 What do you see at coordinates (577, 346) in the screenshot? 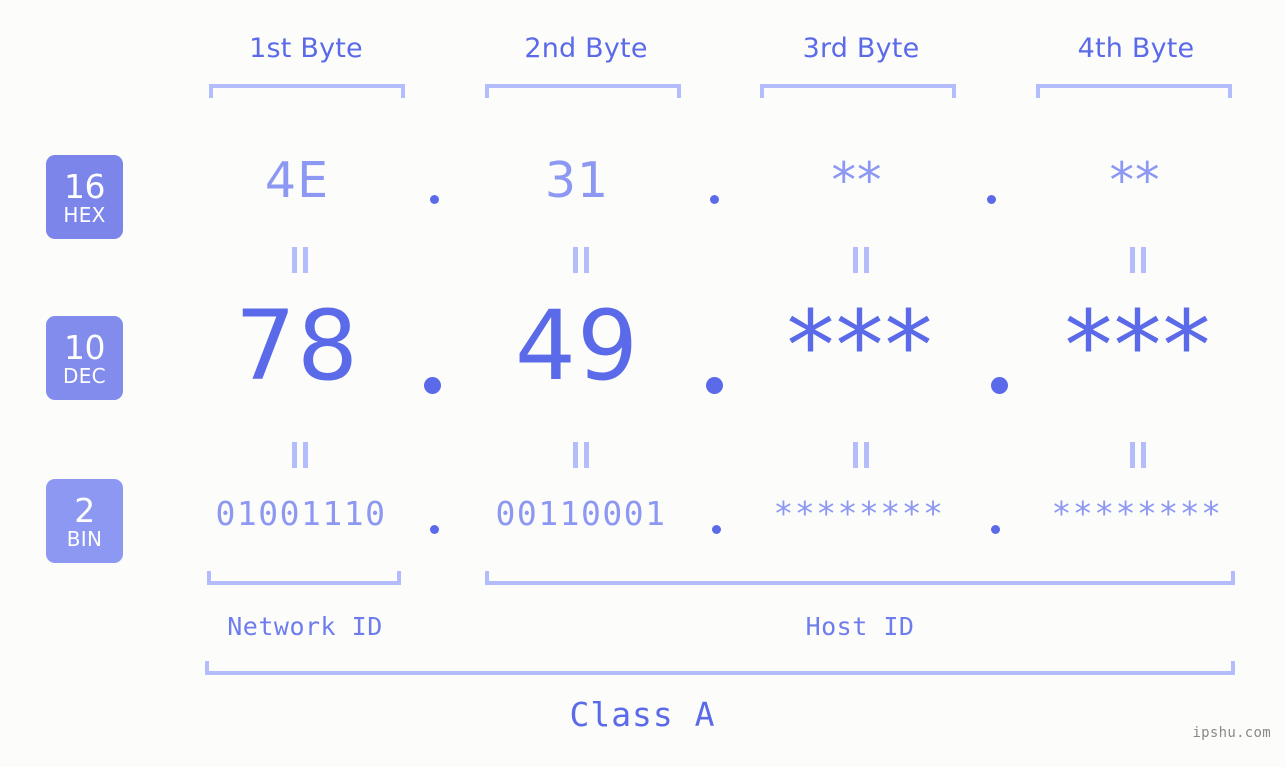
I see `dec-byte-2: 49` at bounding box center [577, 346].